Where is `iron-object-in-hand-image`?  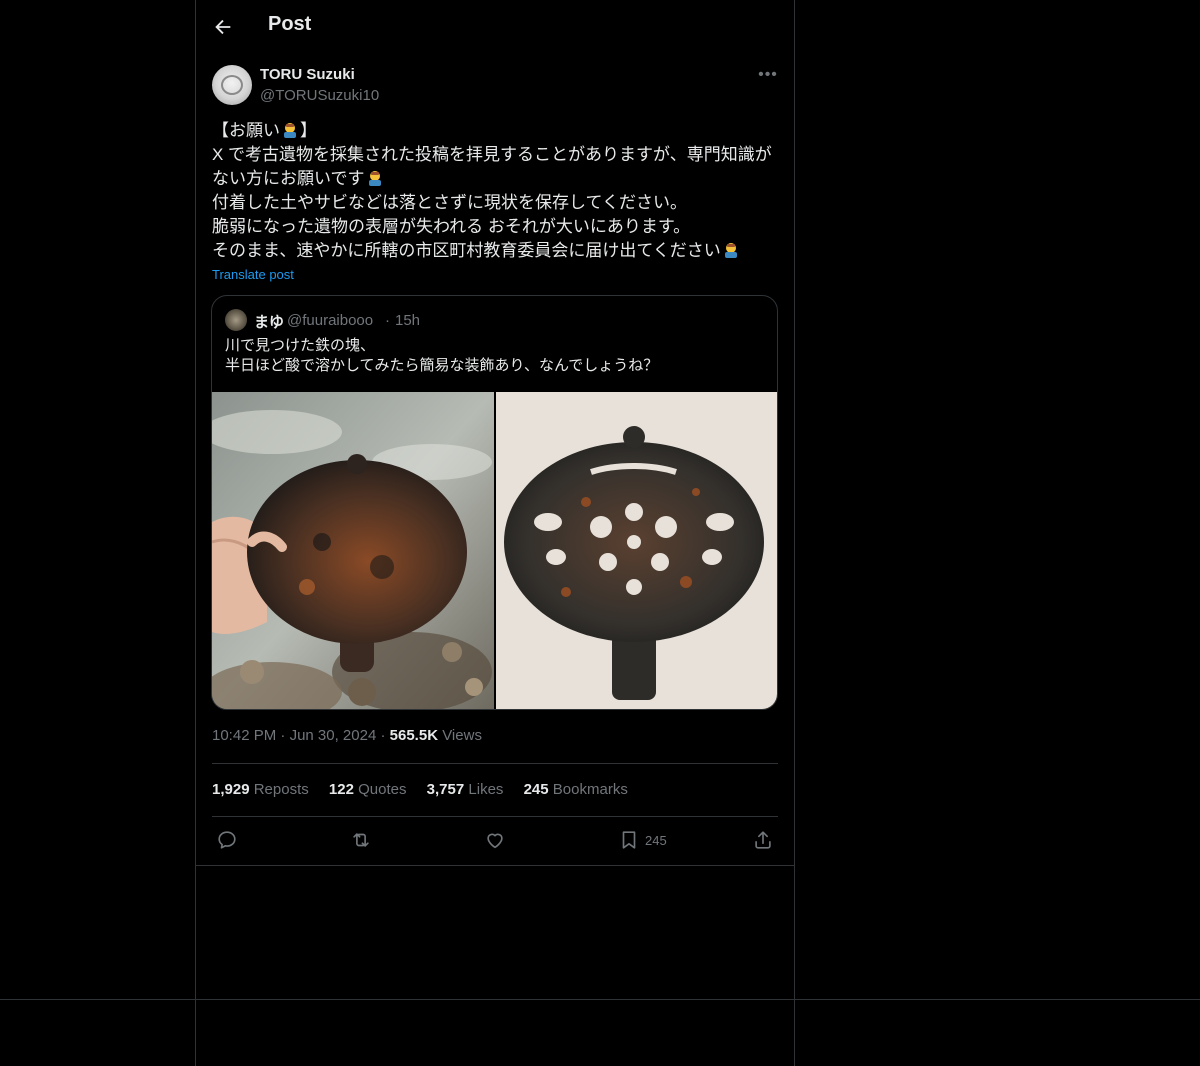
iron-object-in-hand-image is located at coordinates (353, 550).